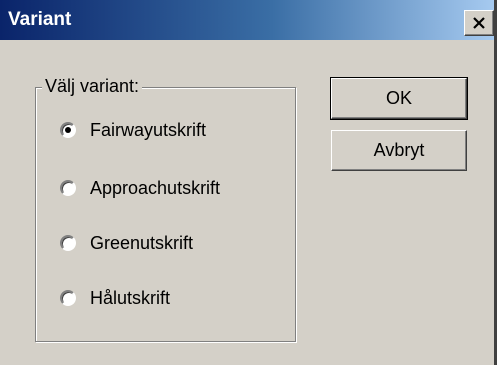 This screenshot has height=365, width=497. I want to click on radio-fairwayutskrift: Fairwayutskrift, so click(133, 130).